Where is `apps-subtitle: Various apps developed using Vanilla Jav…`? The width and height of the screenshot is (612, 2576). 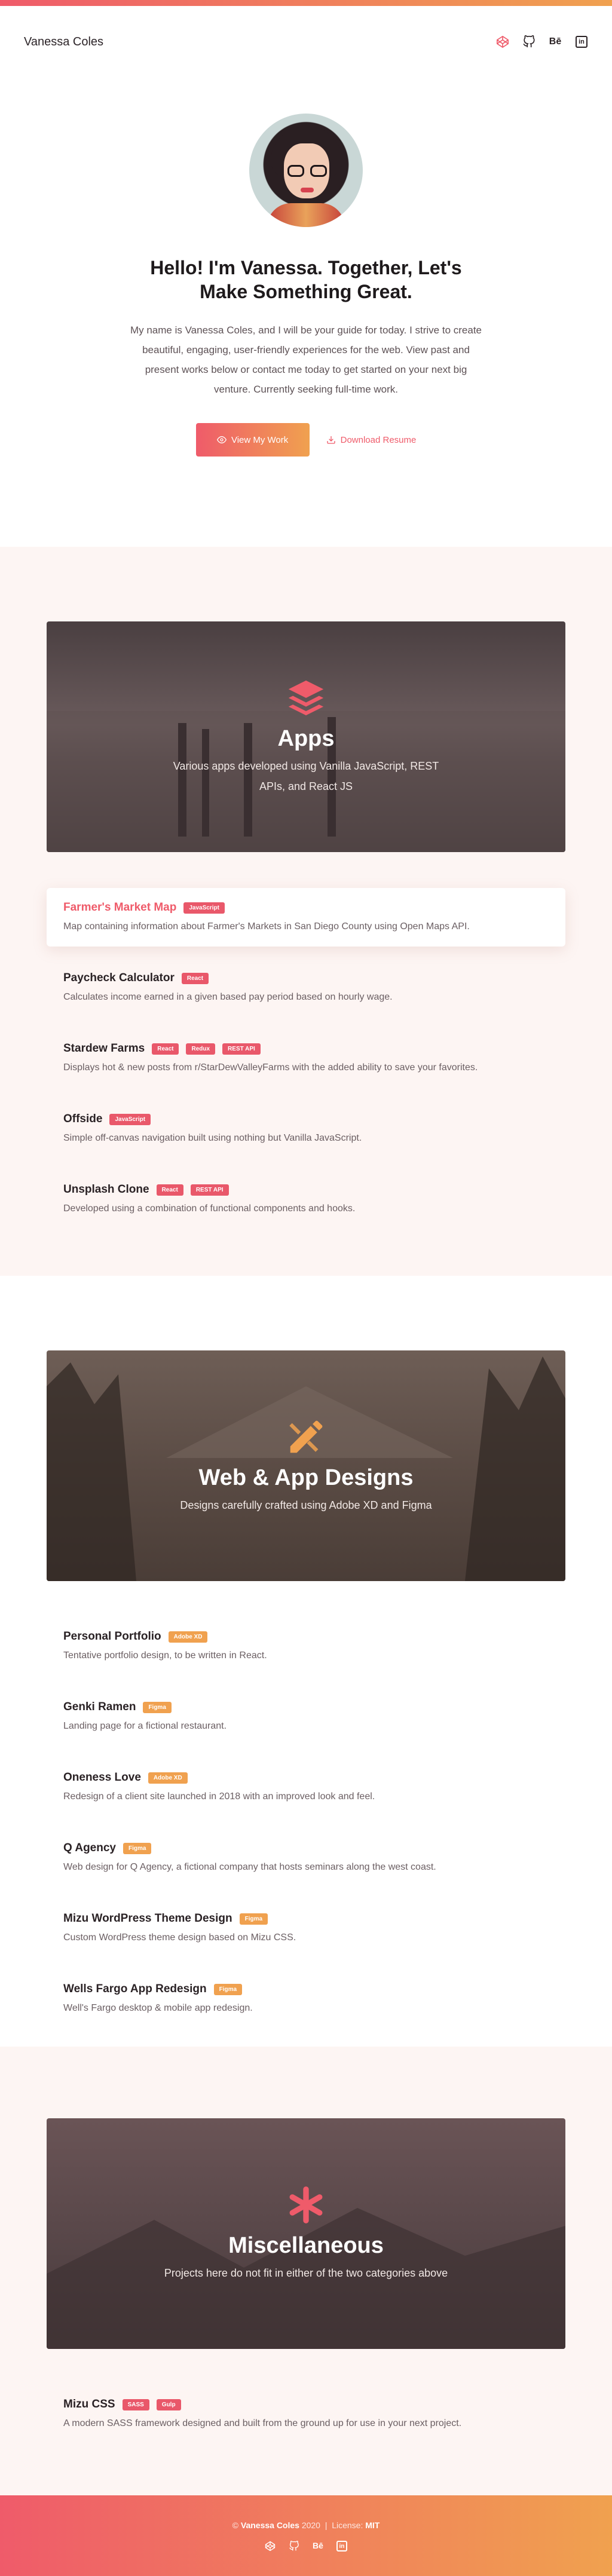
apps-subtitle: Various apps developed using Vanilla Jav… is located at coordinates (306, 776).